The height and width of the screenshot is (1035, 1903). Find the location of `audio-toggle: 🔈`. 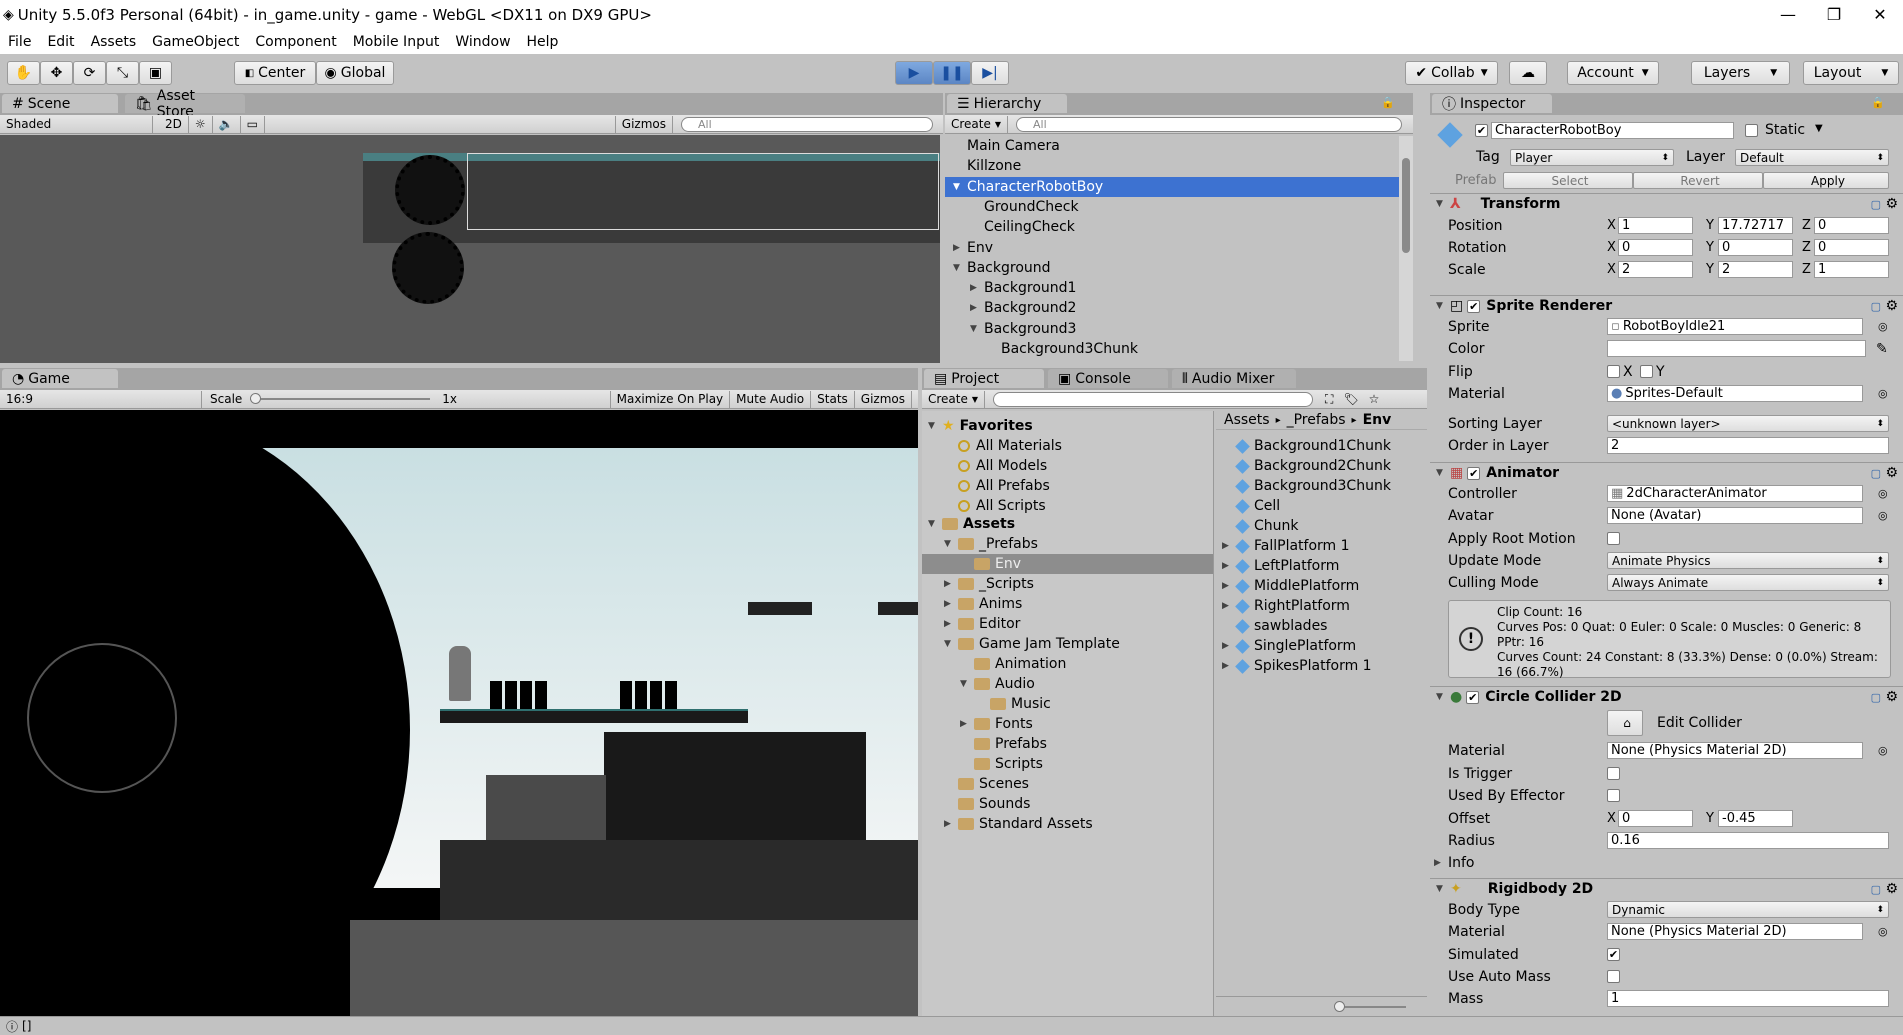

audio-toggle: 🔈 is located at coordinates (227, 124).